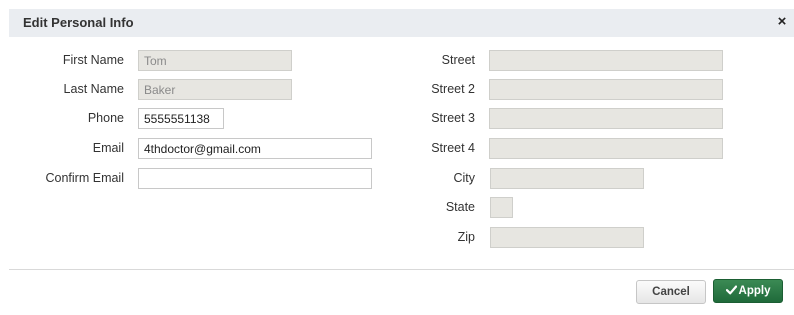 Image resolution: width=794 pixels, height=315 pixels. I want to click on apply-button-label: Apply, so click(754, 291).